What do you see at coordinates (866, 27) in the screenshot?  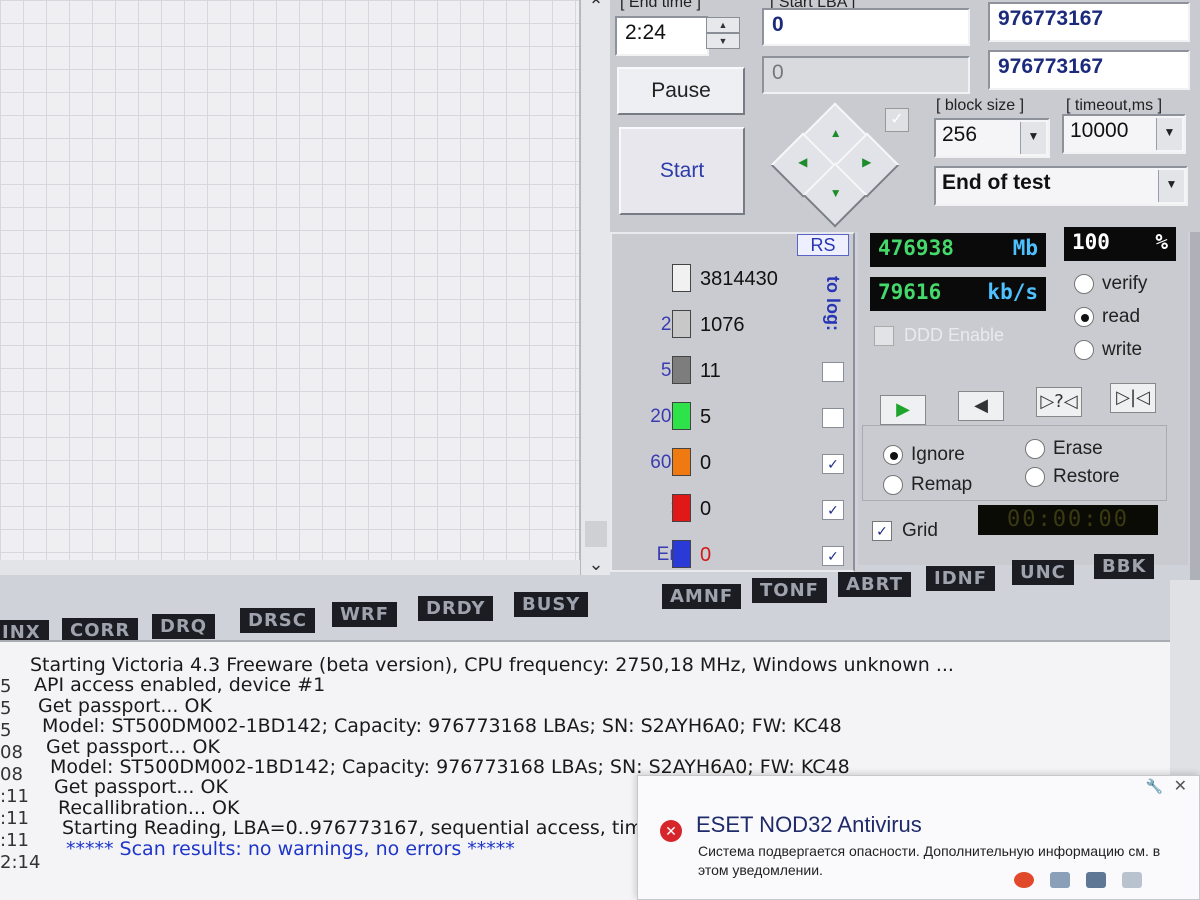 I see `start-lba-field: 0` at bounding box center [866, 27].